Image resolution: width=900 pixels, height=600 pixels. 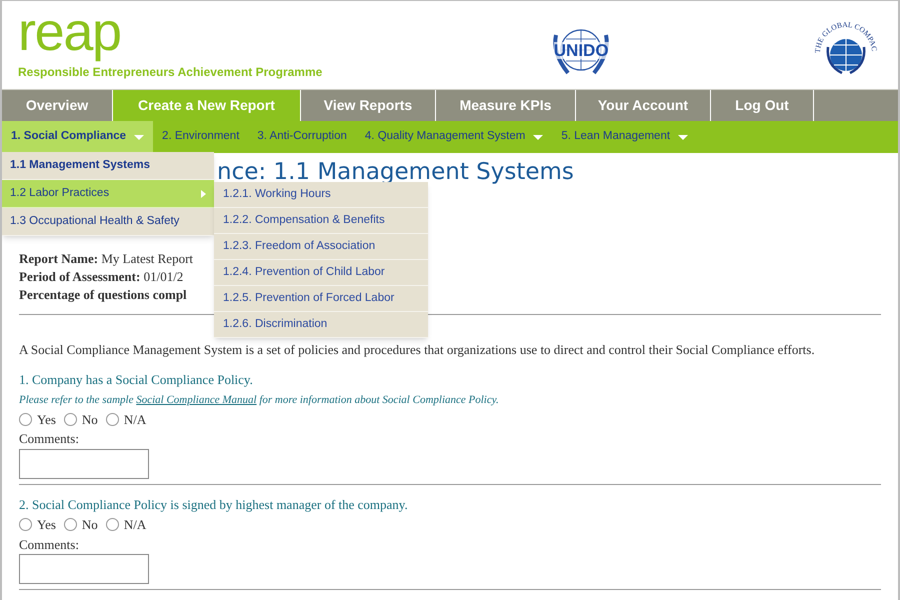 I want to click on emblem-text: UNIDO, so click(x=581, y=50).